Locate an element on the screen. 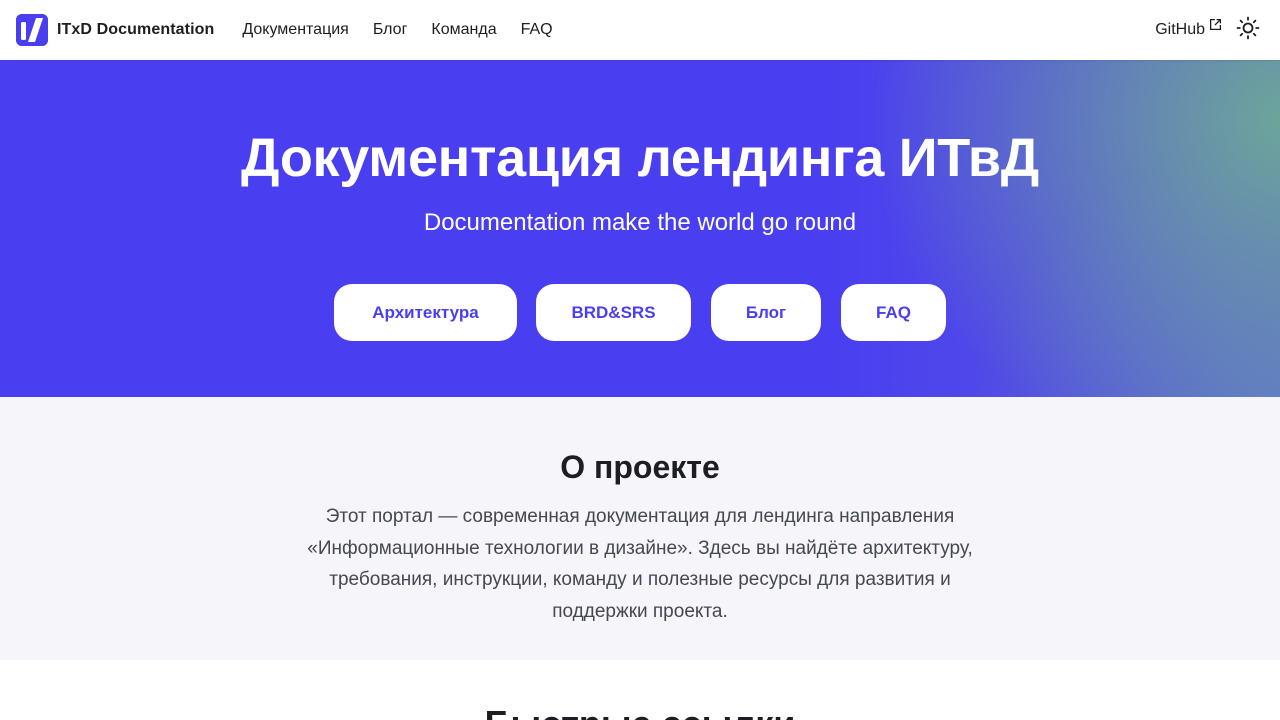 This screenshot has height=720, width=1280. hero-subtitle: Documentation make the world go round is located at coordinates (640, 222).